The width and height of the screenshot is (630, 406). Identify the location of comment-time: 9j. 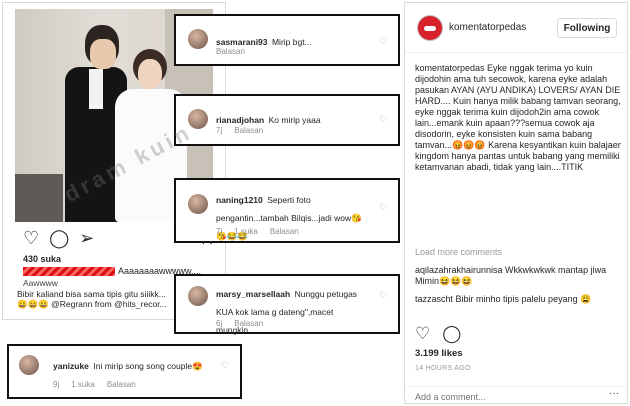
(56, 384).